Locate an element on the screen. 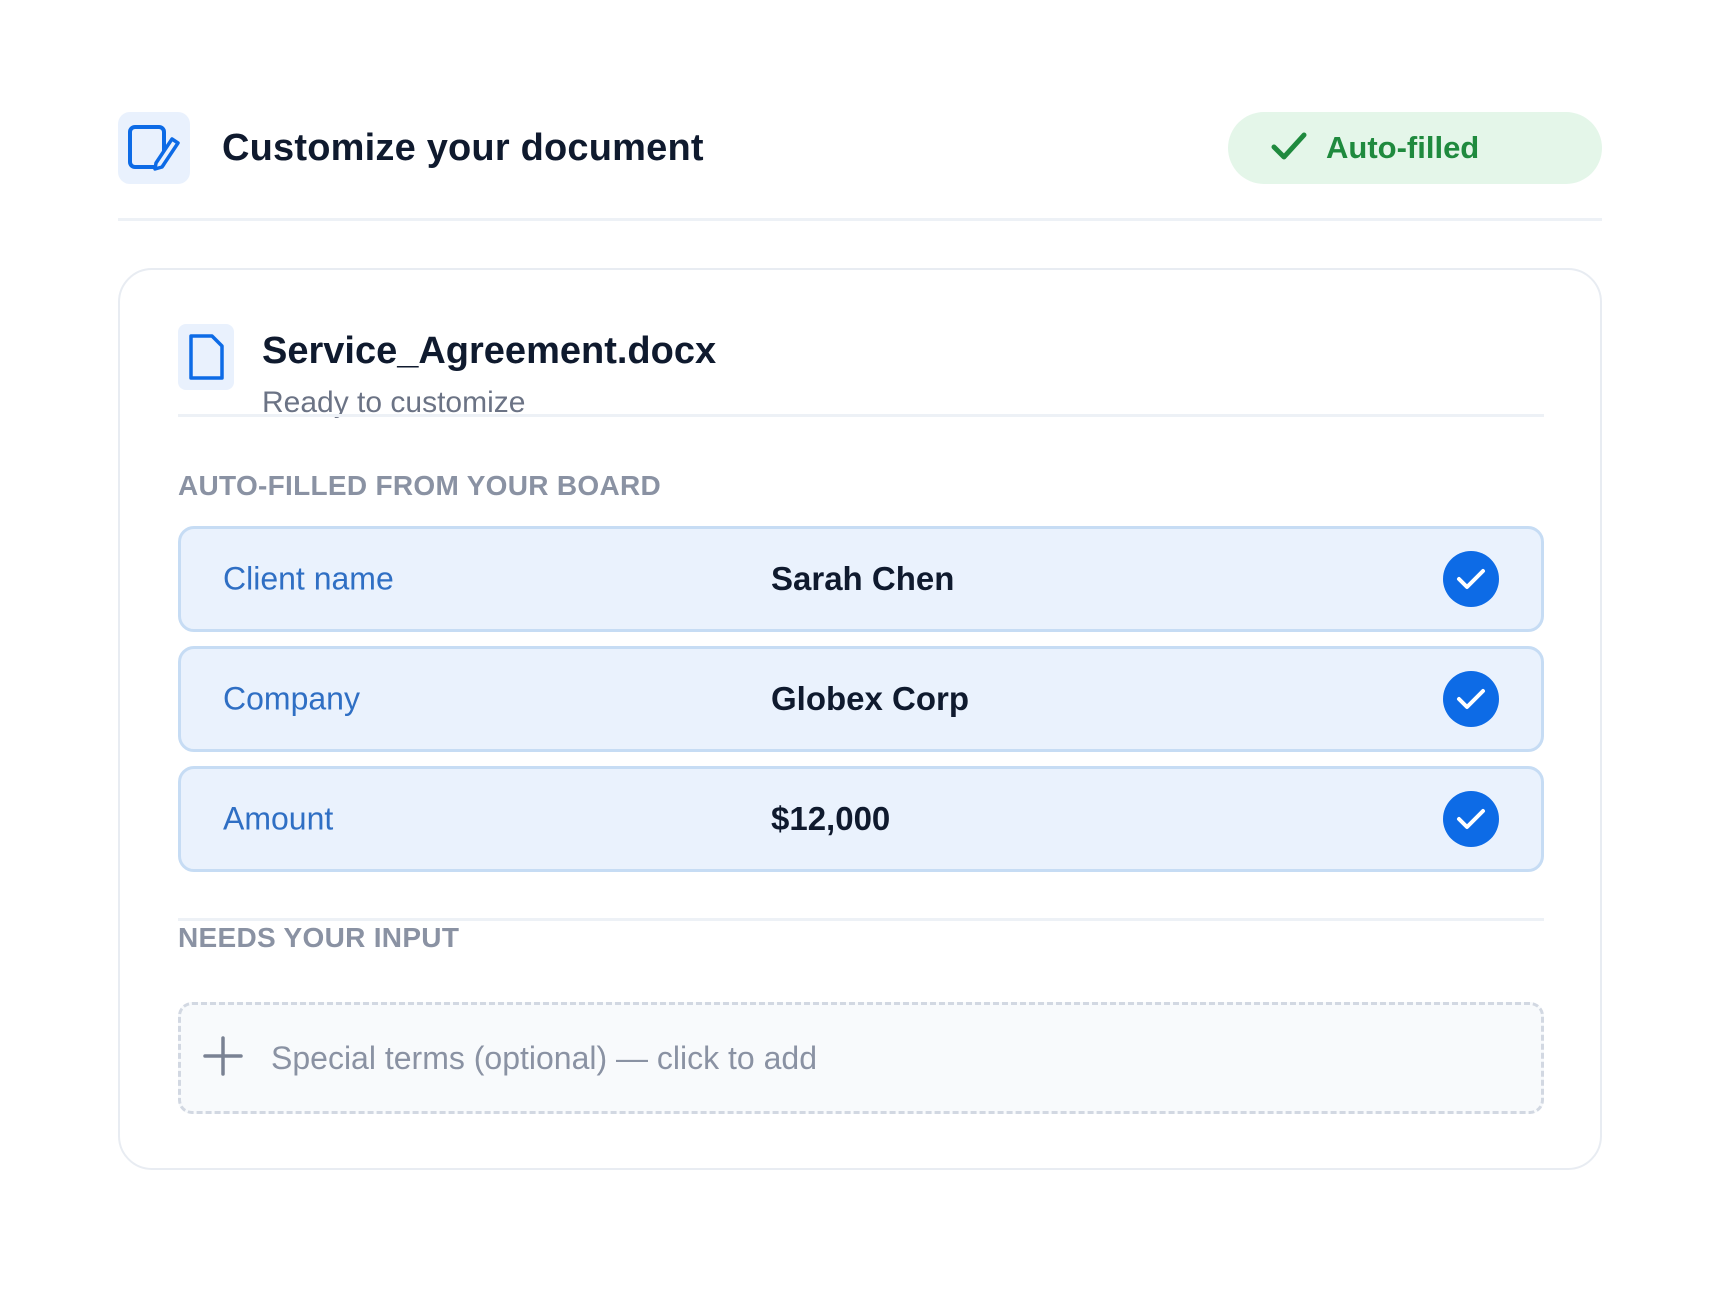 This screenshot has width=1710, height=1308. file-name: Service_Agreement.docx is located at coordinates (489, 351).